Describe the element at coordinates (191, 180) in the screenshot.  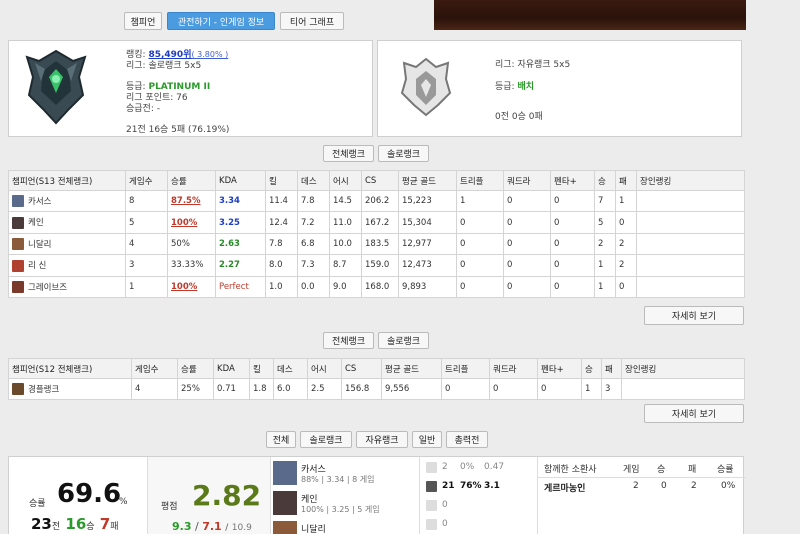
I see `s13-header-2: 승률` at that location.